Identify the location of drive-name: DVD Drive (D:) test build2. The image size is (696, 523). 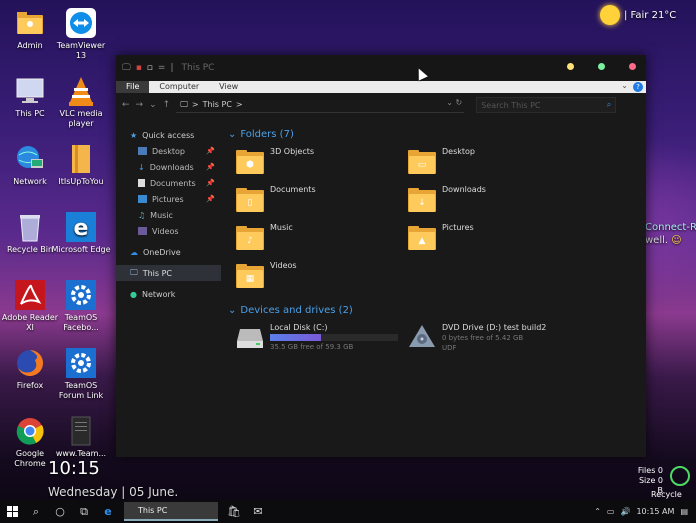
(494, 327).